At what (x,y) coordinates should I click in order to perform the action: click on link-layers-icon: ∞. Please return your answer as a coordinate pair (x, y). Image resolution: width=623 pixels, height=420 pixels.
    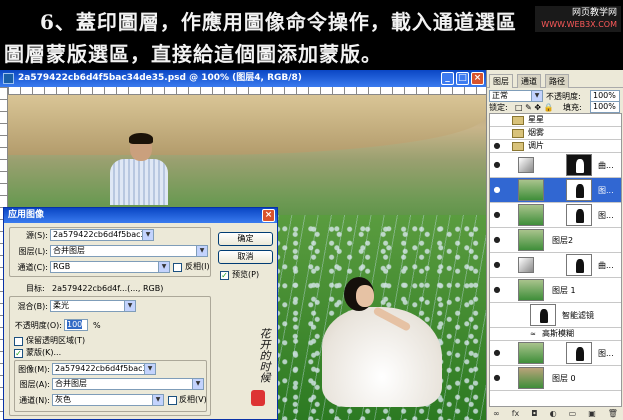
    Looking at the image, I should click on (496, 414).